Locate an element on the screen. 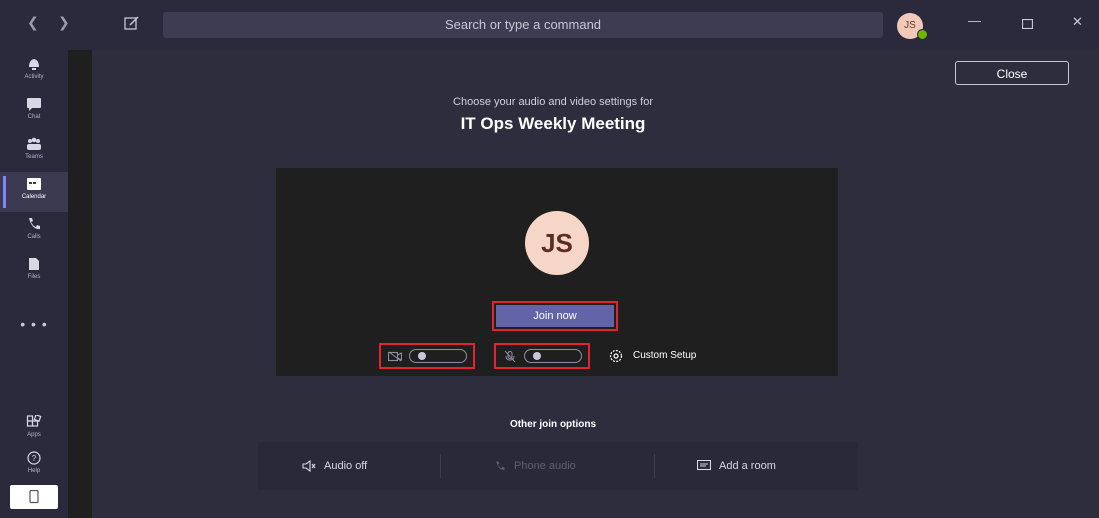 This screenshot has height=518, width=1099. join-now-button: Join now is located at coordinates (555, 316).